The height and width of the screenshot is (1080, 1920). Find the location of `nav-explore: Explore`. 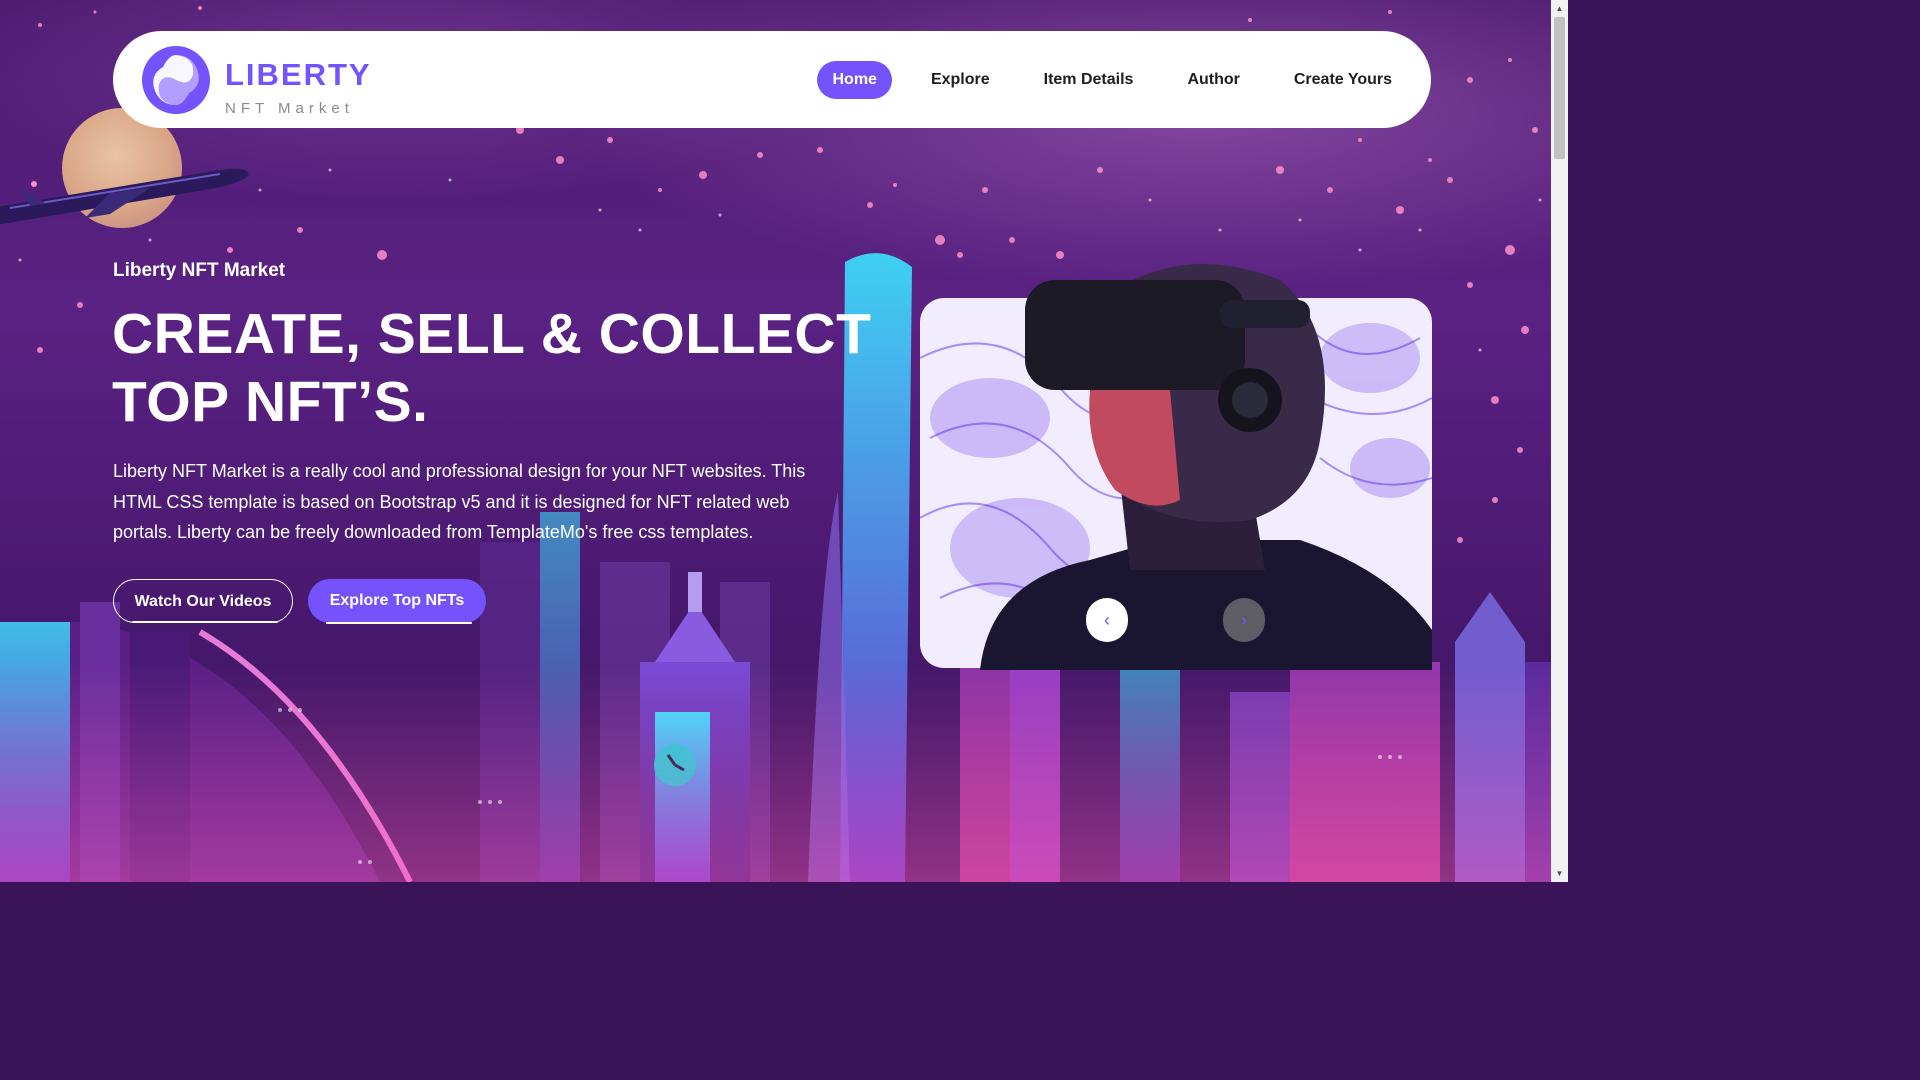

nav-explore: Explore is located at coordinates (960, 80).